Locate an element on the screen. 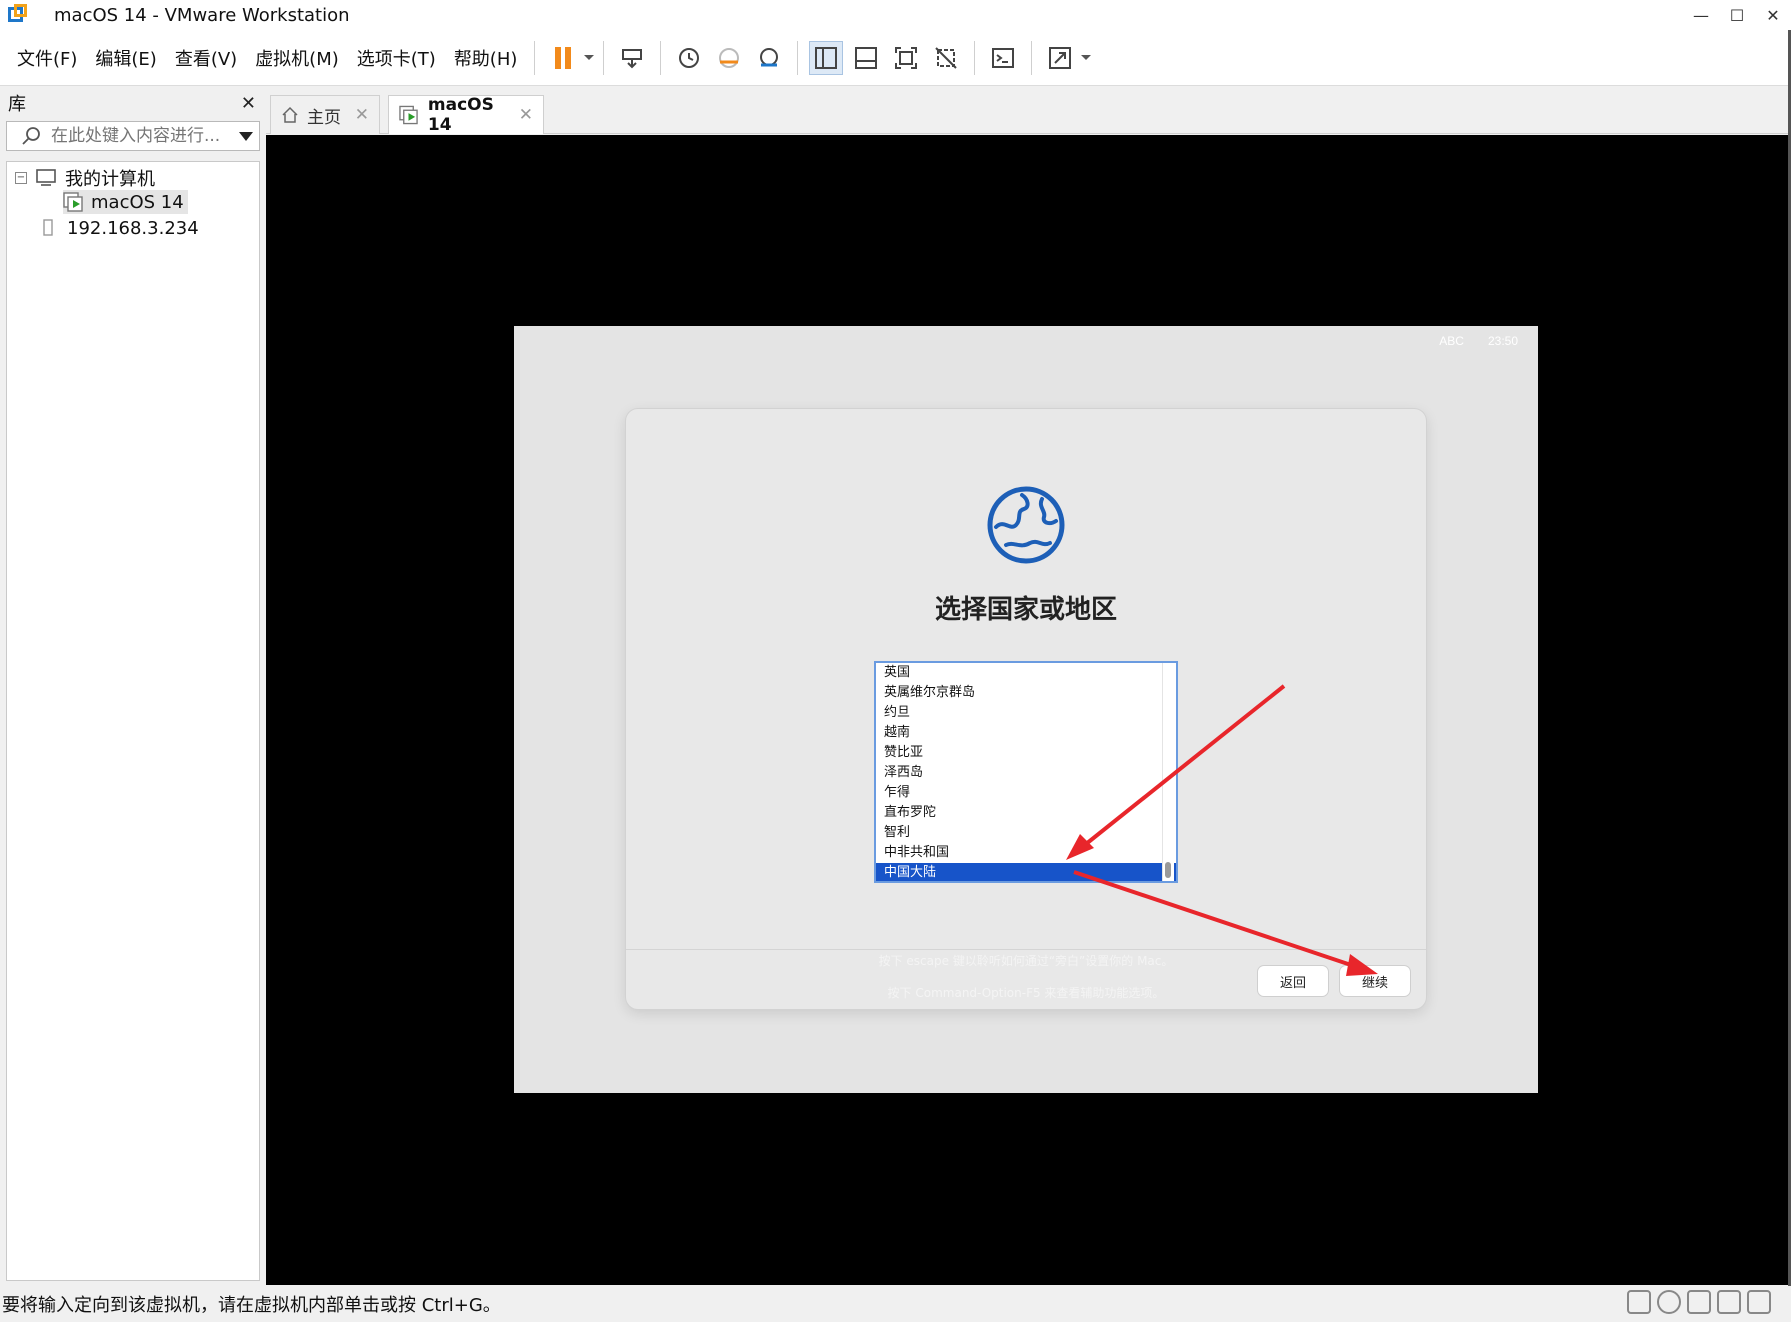 This screenshot has height=1322, width=1791. list-item: 英国 is located at coordinates (1026, 673).